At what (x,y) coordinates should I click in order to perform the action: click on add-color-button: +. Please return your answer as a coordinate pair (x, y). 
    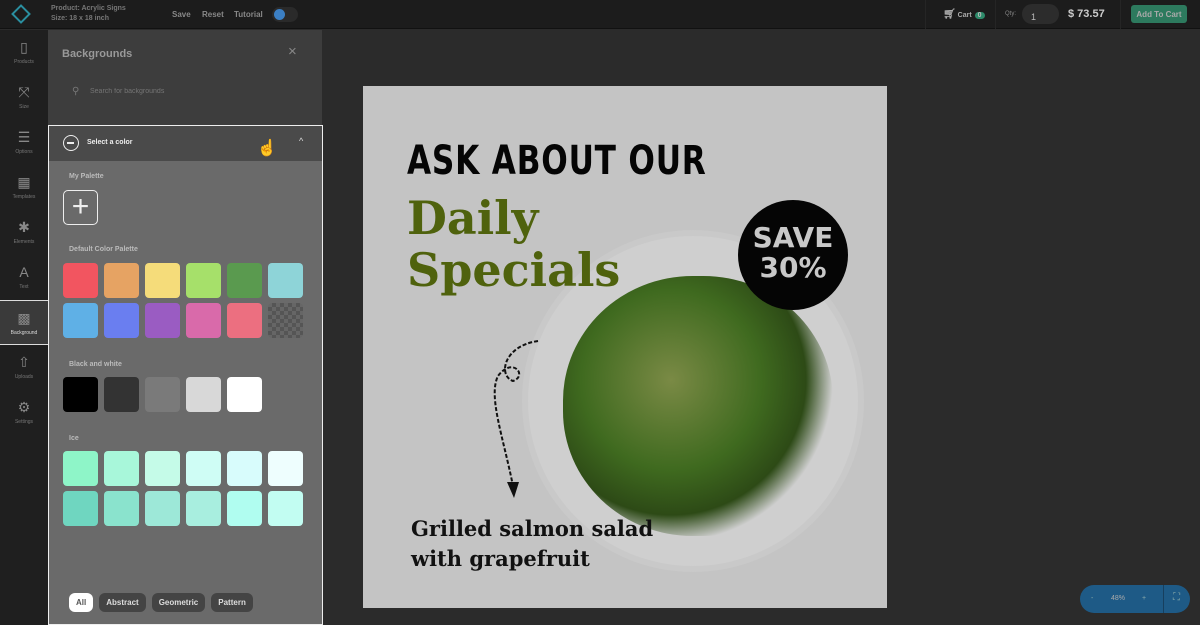
    Looking at the image, I should click on (80, 207).